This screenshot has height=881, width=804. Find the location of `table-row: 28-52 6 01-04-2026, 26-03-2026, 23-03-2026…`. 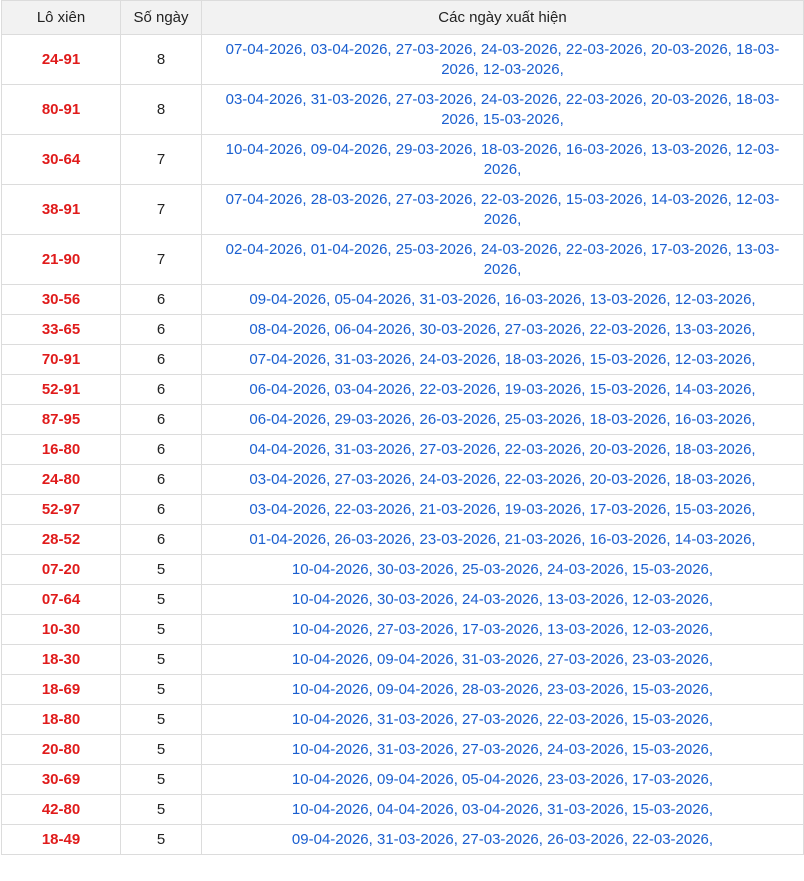

table-row: 28-52 6 01-04-2026, 26-03-2026, 23-03-2026… is located at coordinates (402, 539).